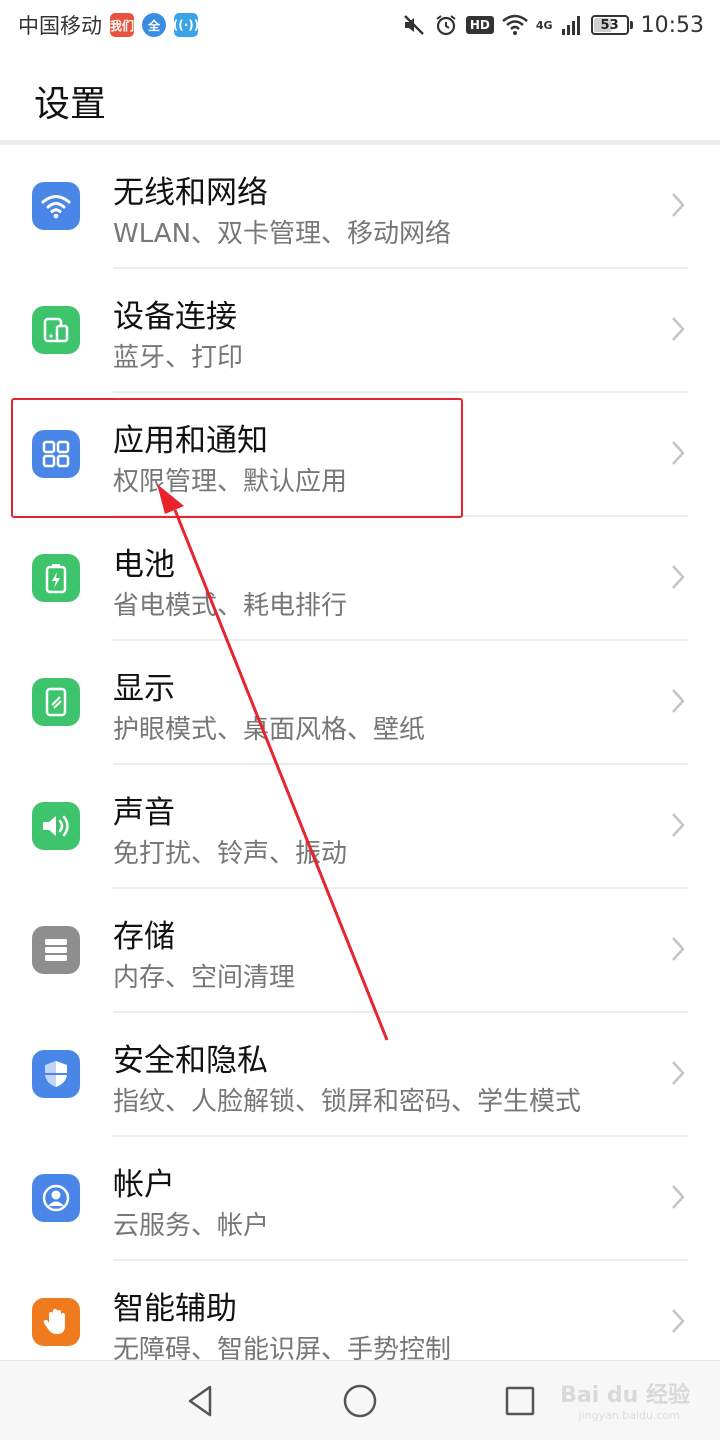  I want to click on settings-item-subtitle: 免打扰、铃声、振动, so click(230, 854).